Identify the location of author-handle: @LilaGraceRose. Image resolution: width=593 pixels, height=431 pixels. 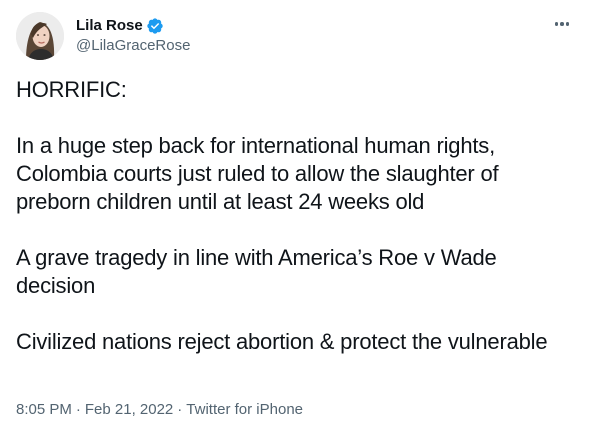
(133, 46).